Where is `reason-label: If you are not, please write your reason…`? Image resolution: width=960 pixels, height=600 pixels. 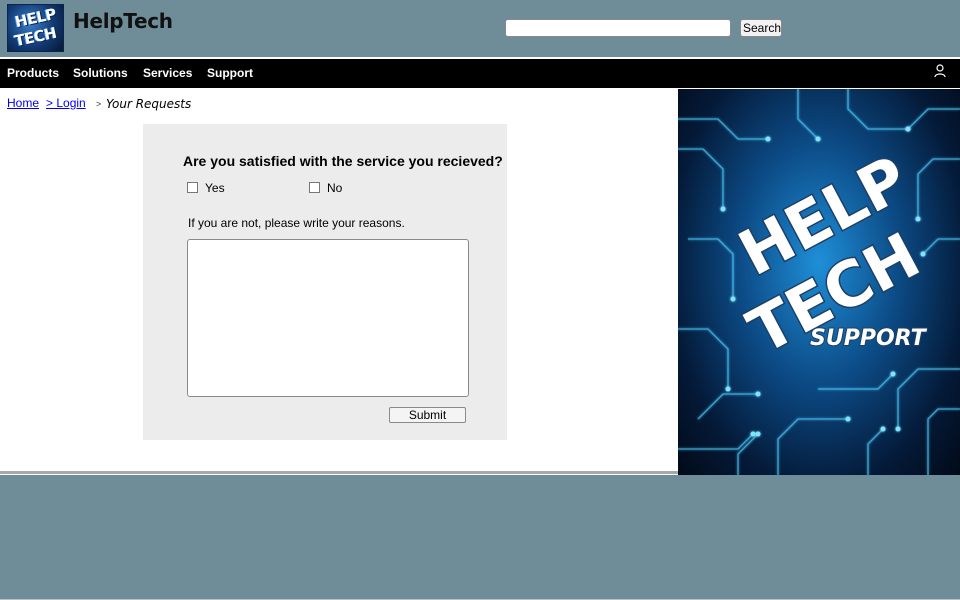
reason-label: If you are not, please write your reason… is located at coordinates (296, 223).